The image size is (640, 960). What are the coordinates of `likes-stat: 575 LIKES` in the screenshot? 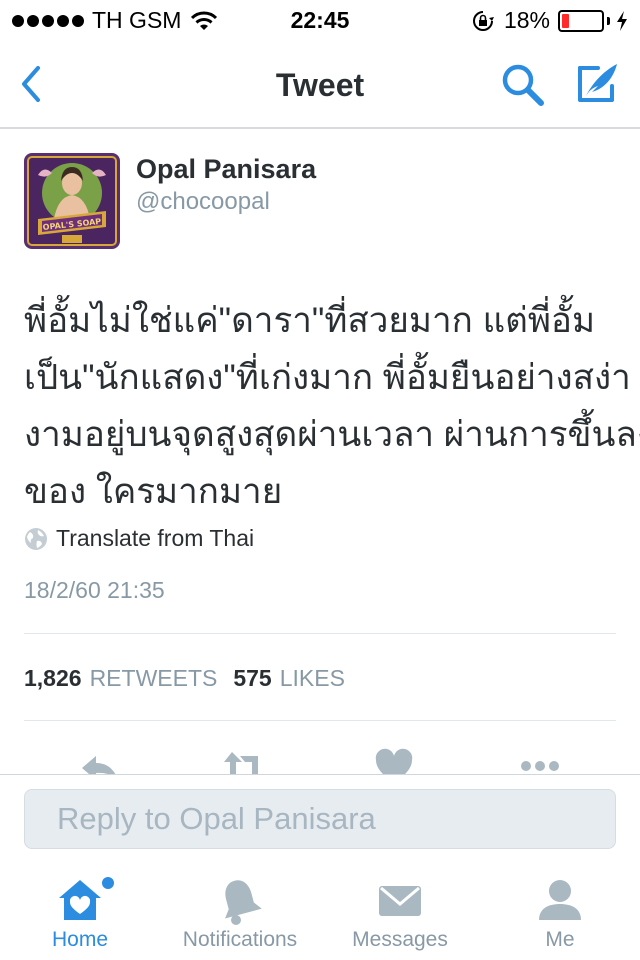 It's located at (297, 678).